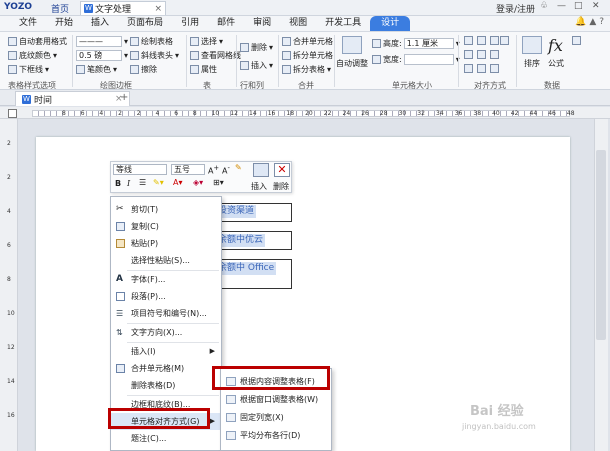  What do you see at coordinates (142, 182) in the screenshot?
I see `align-center-icon: ☰` at bounding box center [142, 182].